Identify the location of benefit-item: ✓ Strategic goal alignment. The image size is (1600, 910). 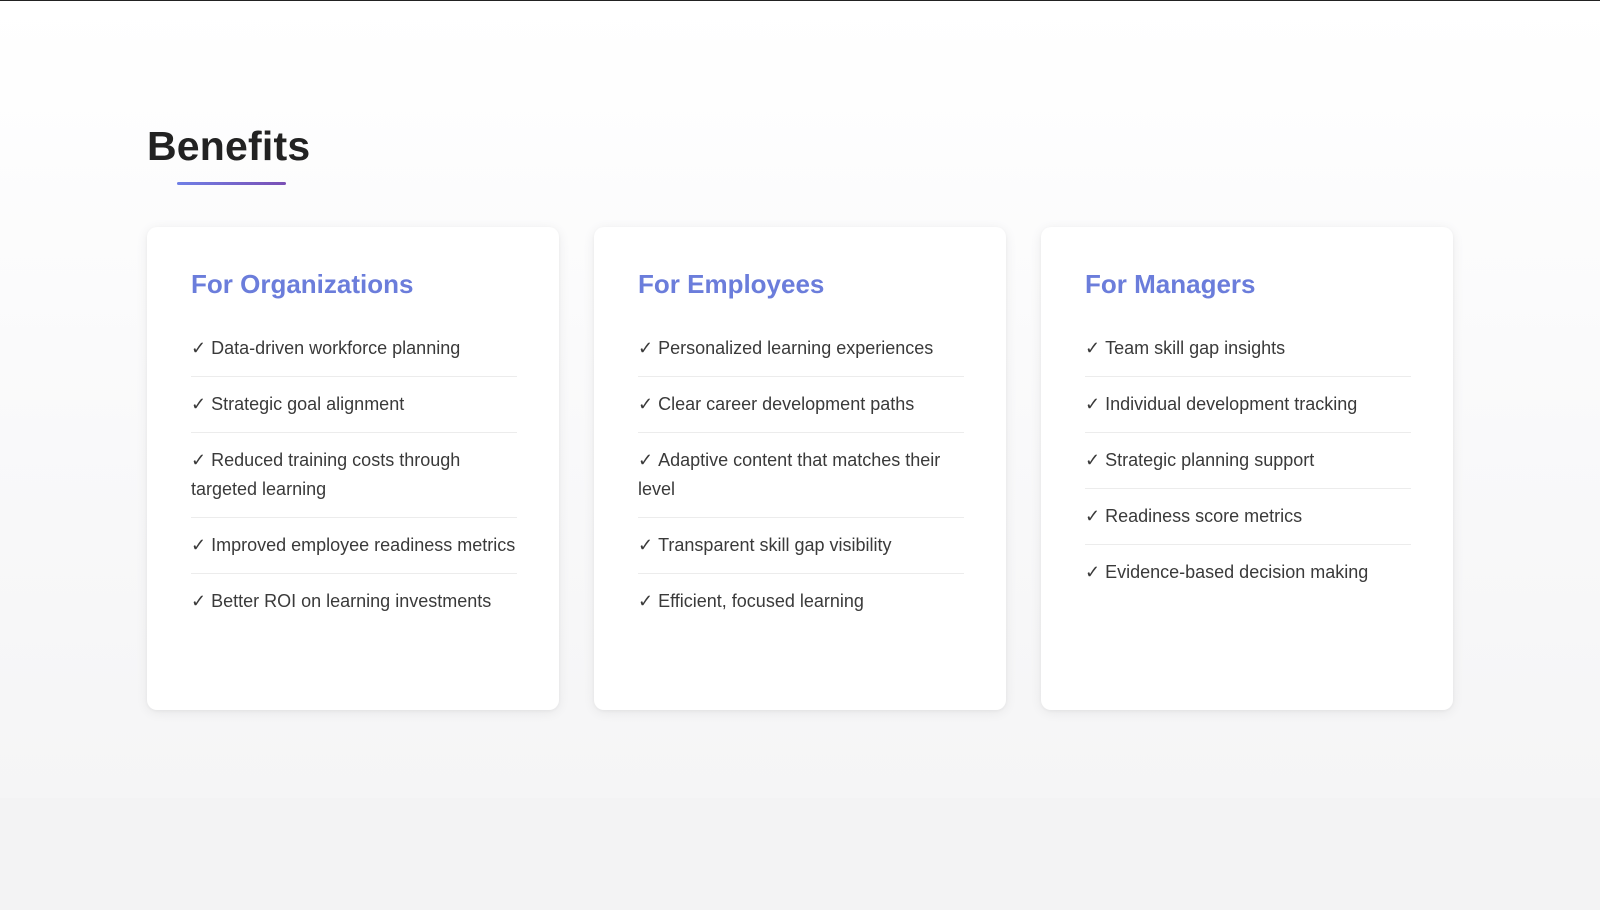
(354, 405).